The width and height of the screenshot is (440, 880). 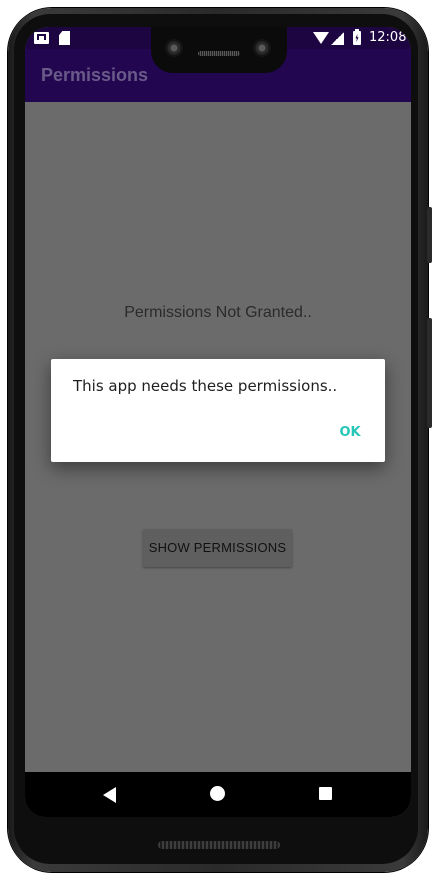 I want to click on earpiece-speaker, so click(x=219, y=53).